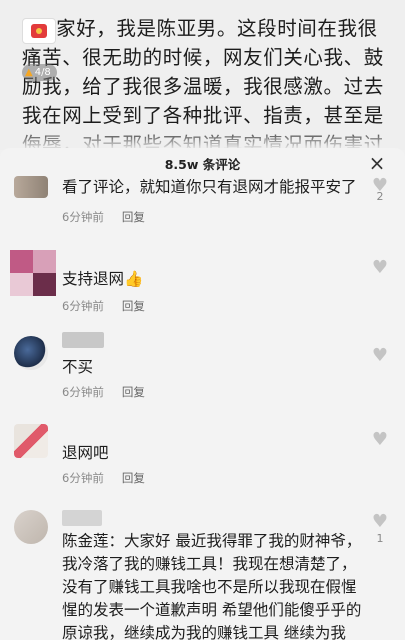 This screenshot has width=405, height=640. What do you see at coordinates (377, 163) in the screenshot?
I see `close-icon: ×` at bounding box center [377, 163].